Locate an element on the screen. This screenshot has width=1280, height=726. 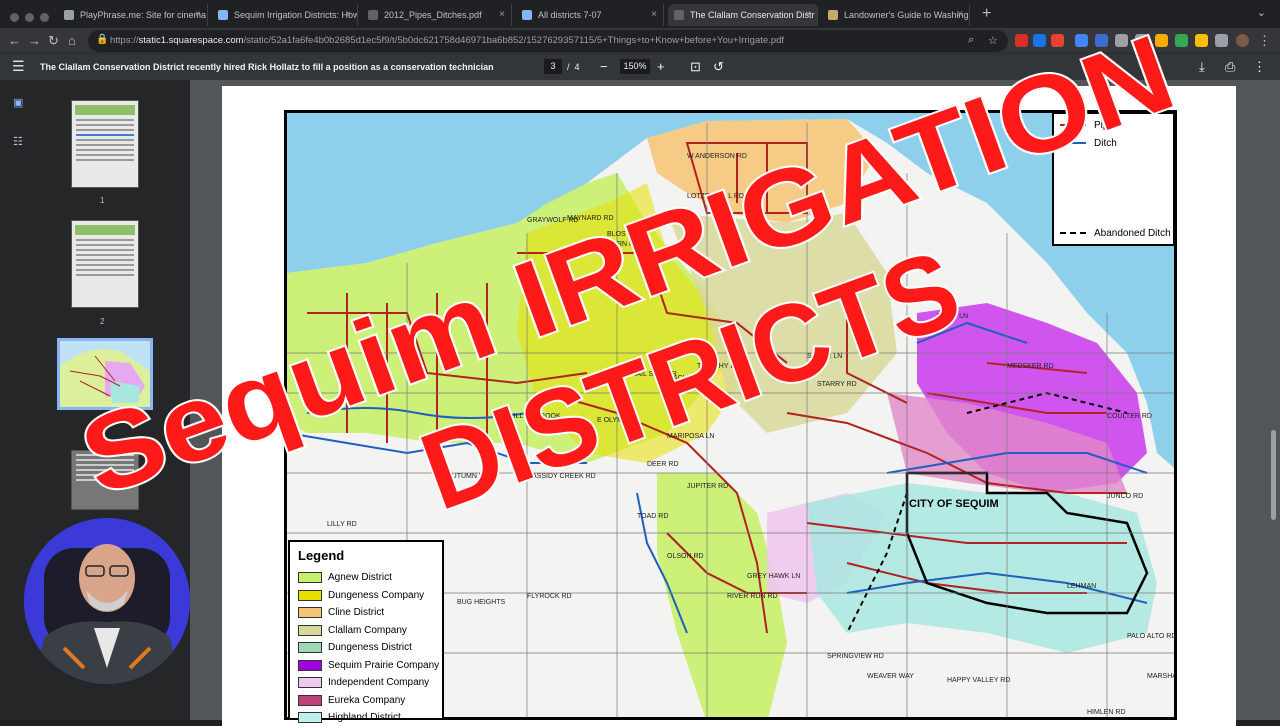
zoom-level: 150% is located at coordinates (635, 66).